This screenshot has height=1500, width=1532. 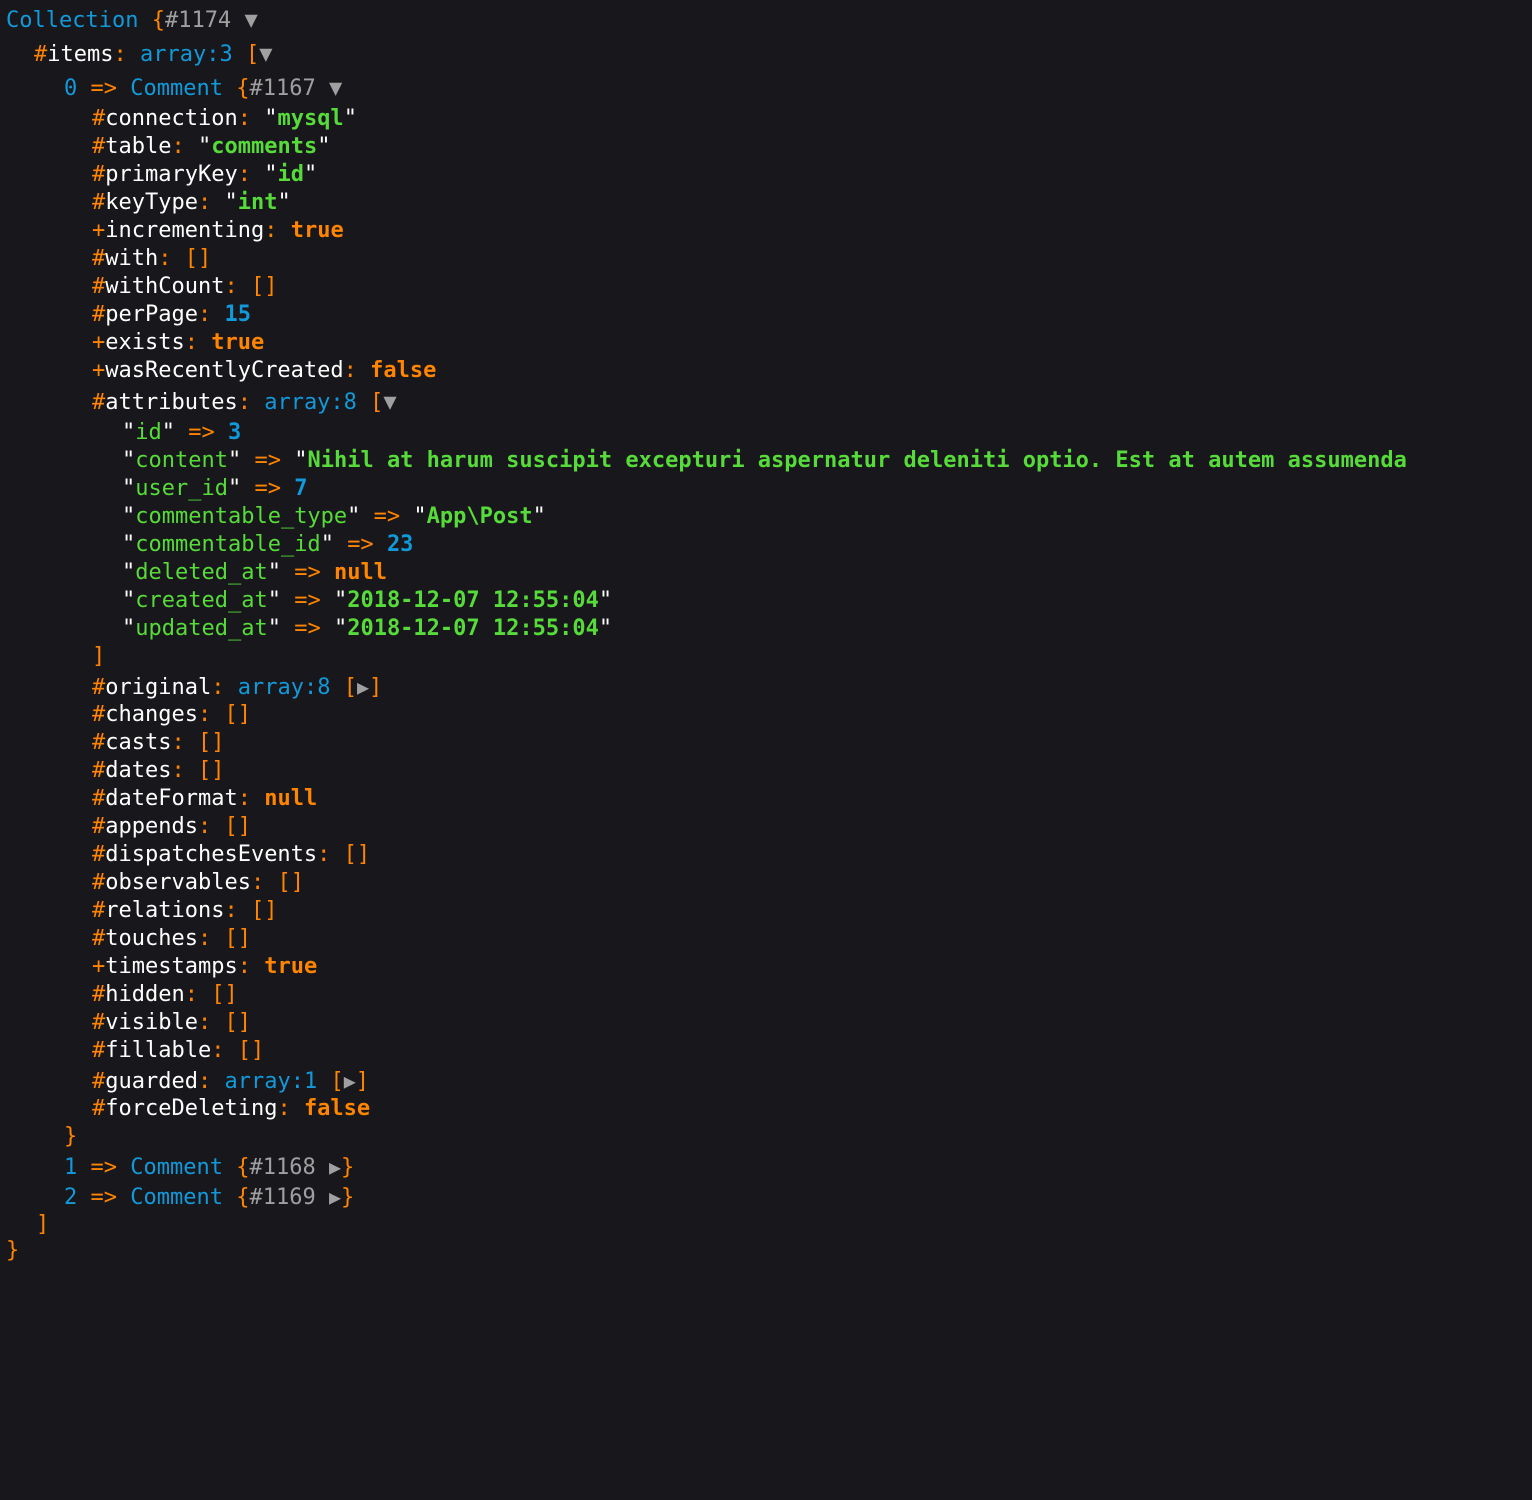 I want to click on prop-timestamps: +timestamps: true, so click(x=205, y=966).